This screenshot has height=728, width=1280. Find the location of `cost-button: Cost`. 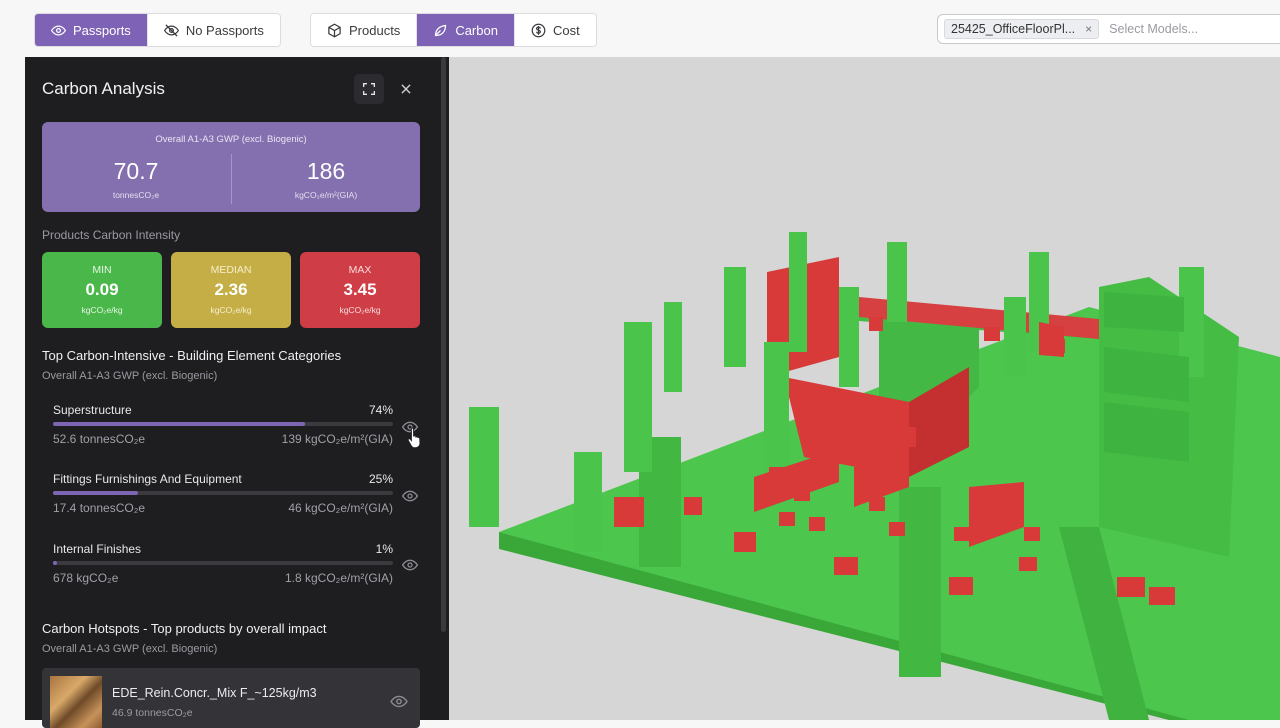

cost-button: Cost is located at coordinates (555, 30).